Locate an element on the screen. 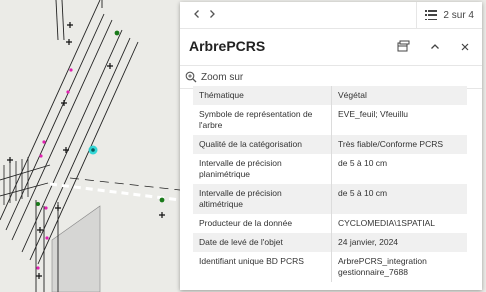 Image resolution: width=486 pixels, height=292 pixels. attribute-value: ArbrePCRS_integration gestionnaire_7688 is located at coordinates (399, 267).